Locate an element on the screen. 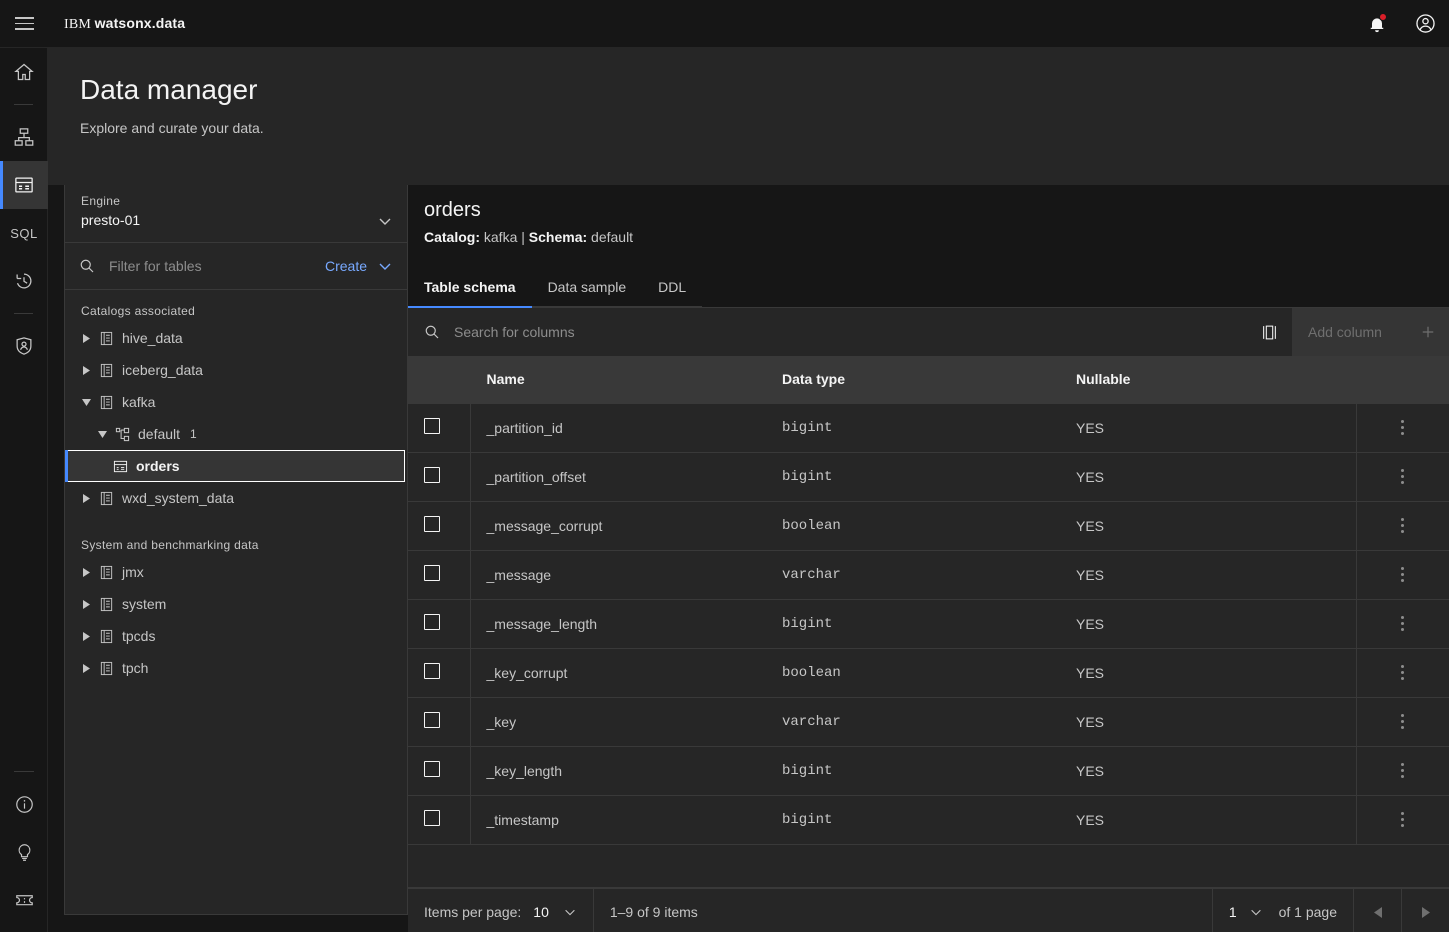 This screenshot has width=1449, height=932. user-avatar-icon is located at coordinates (1425, 23).